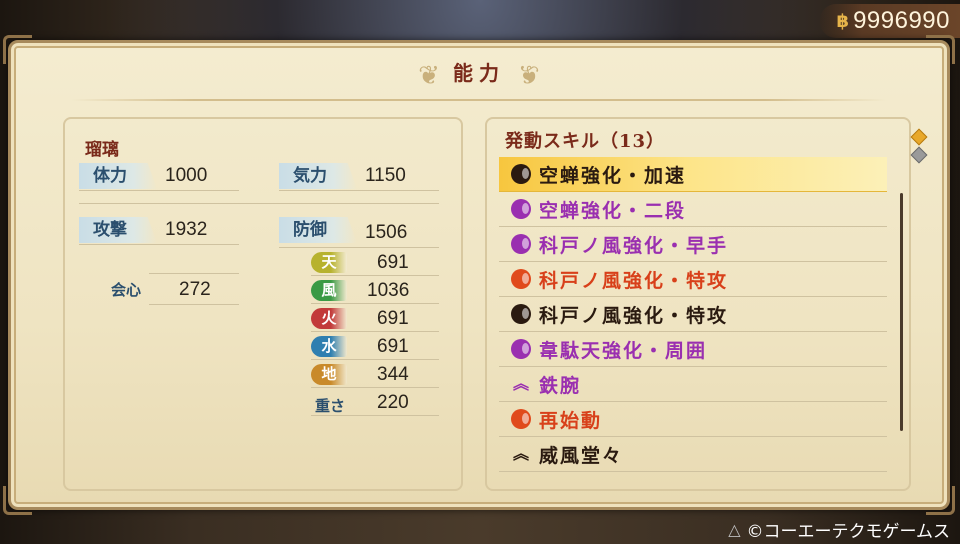  What do you see at coordinates (634, 245) in the screenshot?
I see `skill-name: 科戸ノ風強化・早手` at bounding box center [634, 245].